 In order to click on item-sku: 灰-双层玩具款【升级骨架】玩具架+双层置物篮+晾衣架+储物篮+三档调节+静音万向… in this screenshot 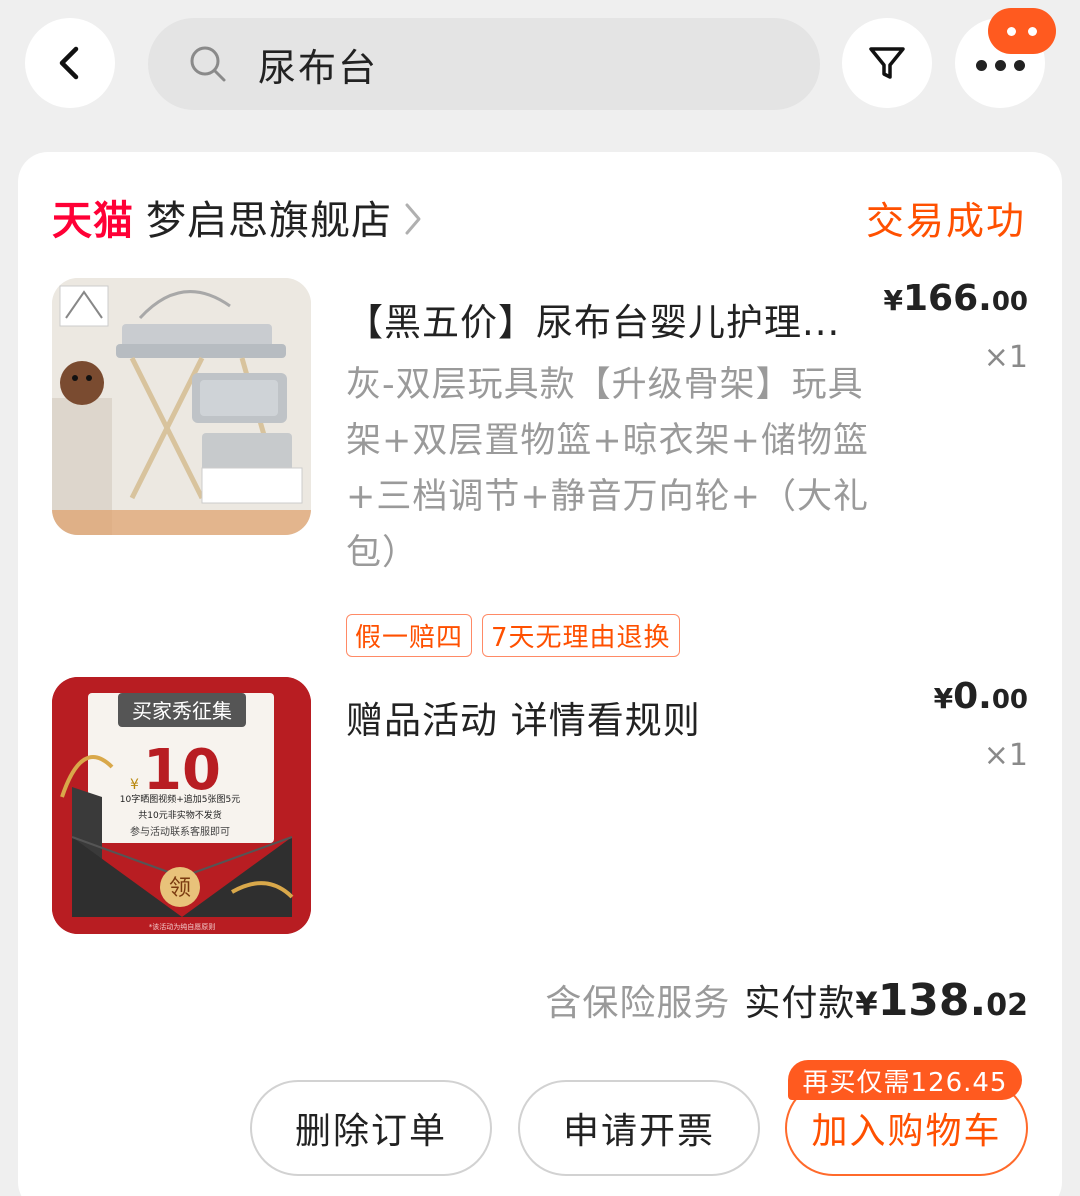, I will do `click(607, 469)`.